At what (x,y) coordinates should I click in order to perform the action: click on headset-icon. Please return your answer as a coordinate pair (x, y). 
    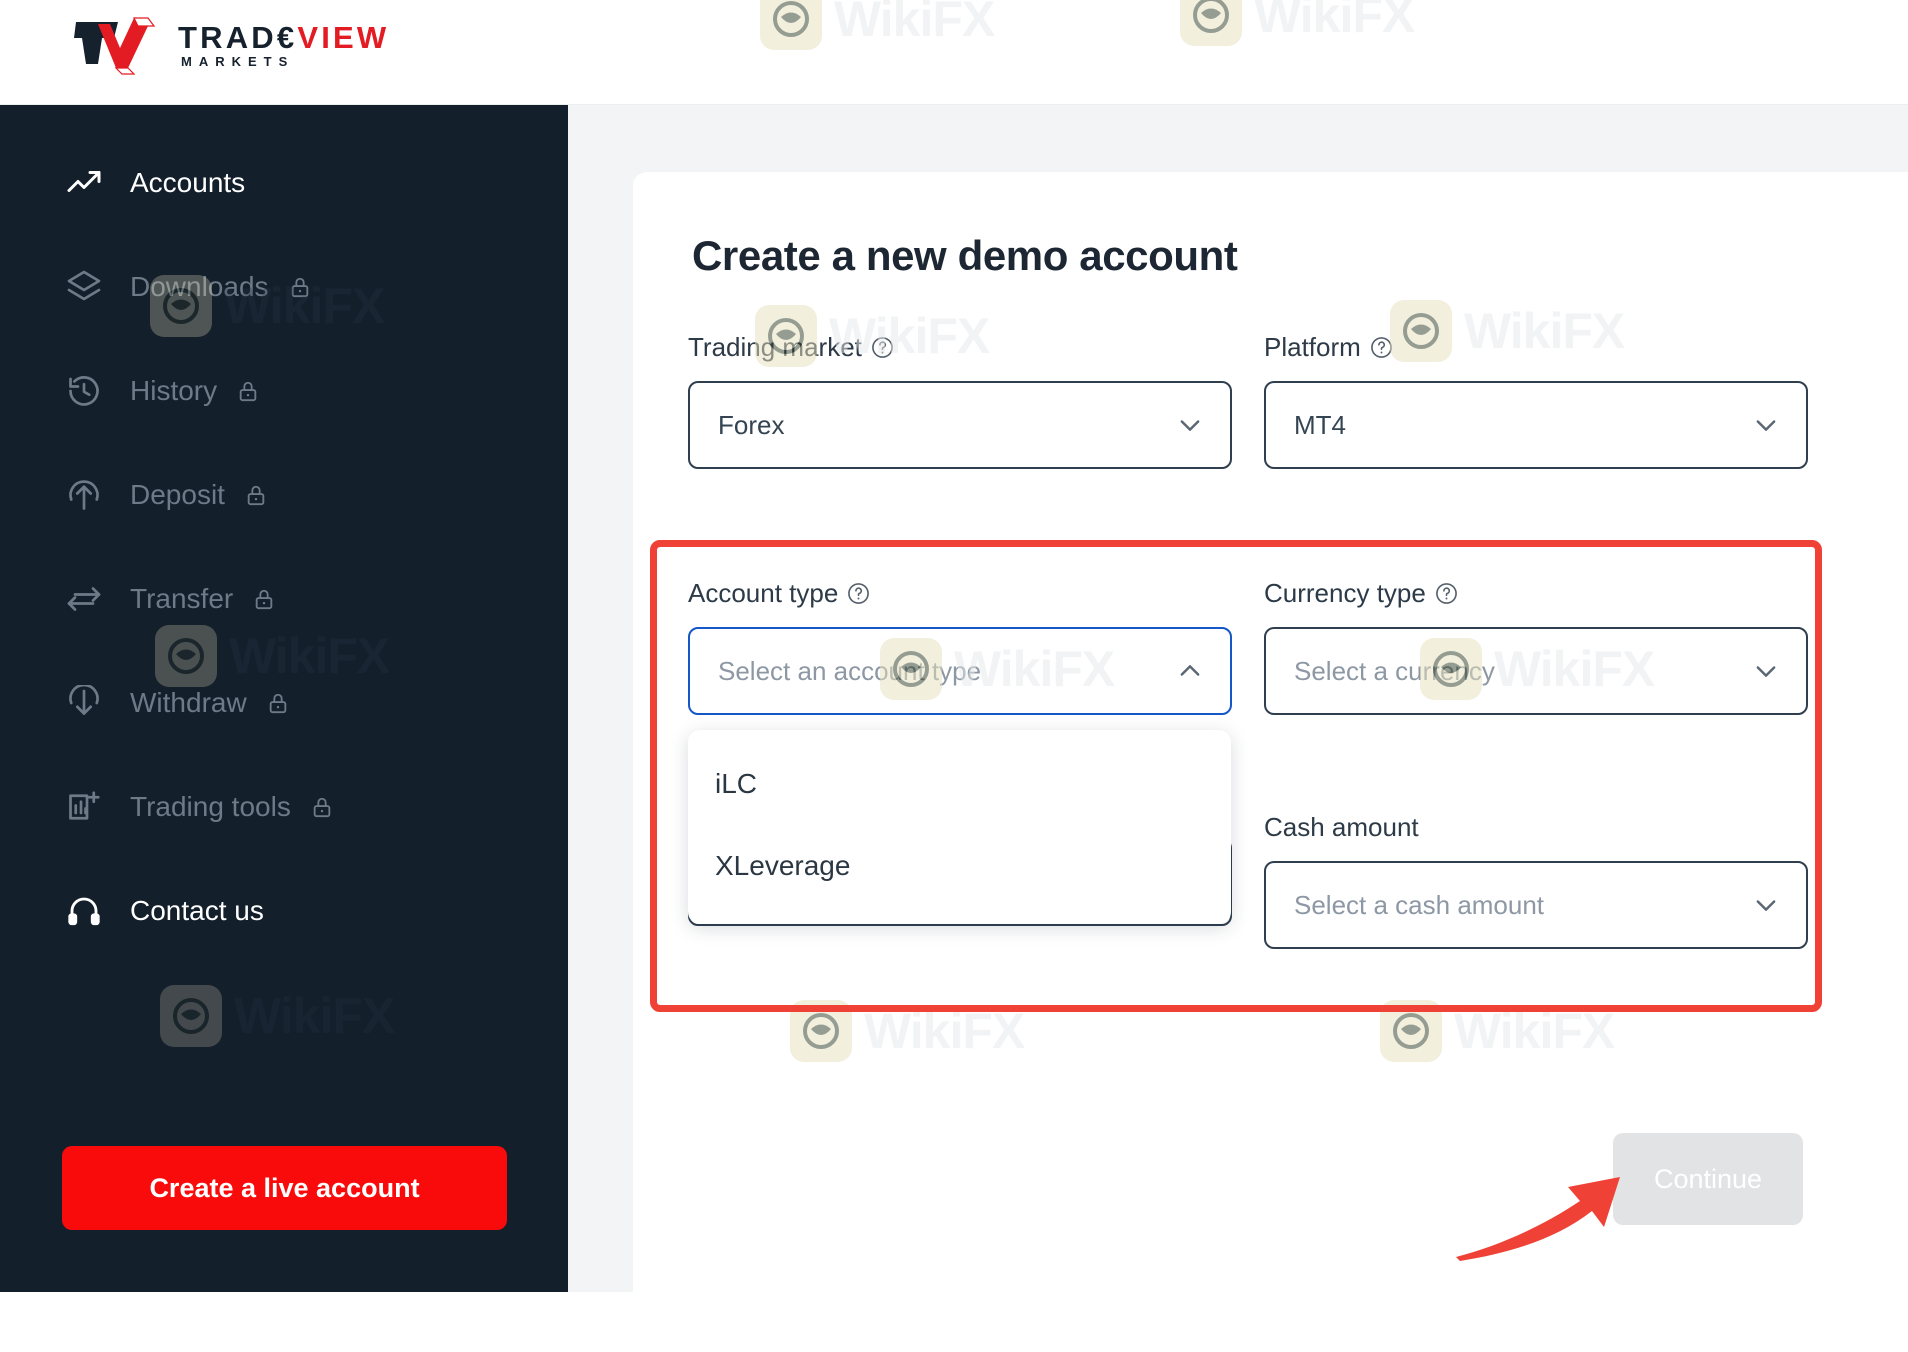
    Looking at the image, I should click on (84, 911).